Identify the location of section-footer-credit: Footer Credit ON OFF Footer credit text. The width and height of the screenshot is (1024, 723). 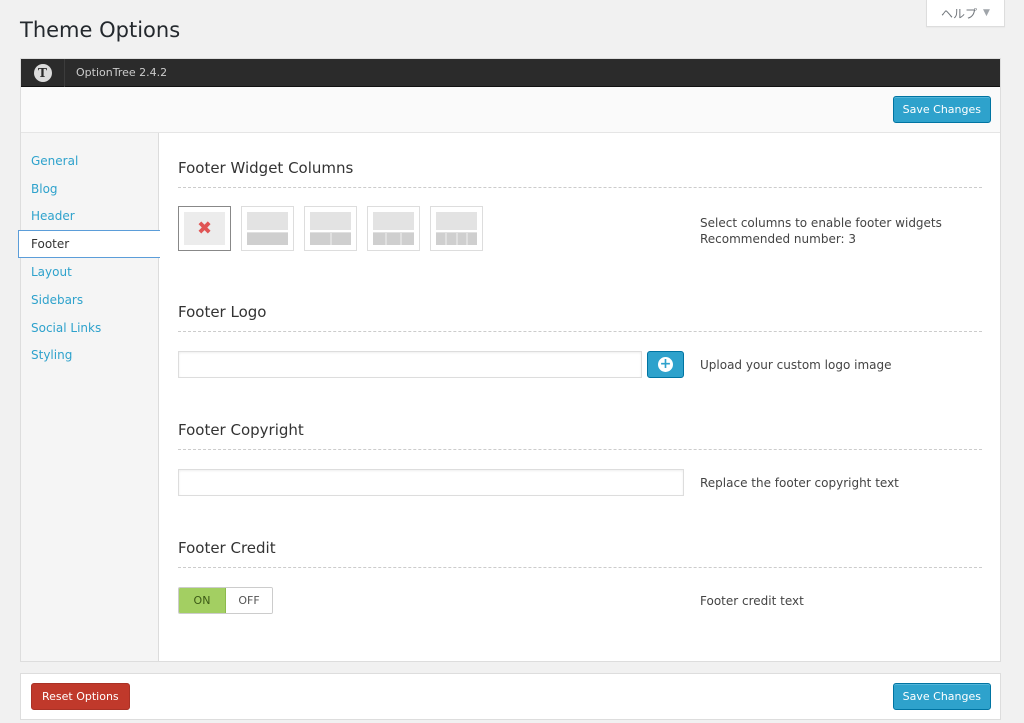
(580, 575).